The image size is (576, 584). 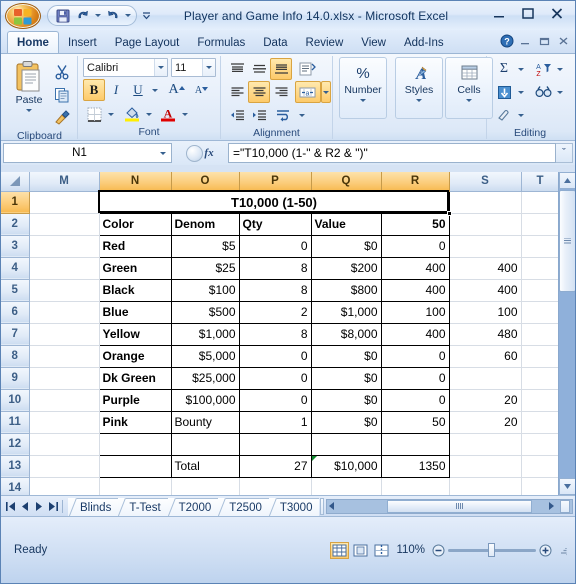 I want to click on cell-N11: Pink, so click(x=135, y=422).